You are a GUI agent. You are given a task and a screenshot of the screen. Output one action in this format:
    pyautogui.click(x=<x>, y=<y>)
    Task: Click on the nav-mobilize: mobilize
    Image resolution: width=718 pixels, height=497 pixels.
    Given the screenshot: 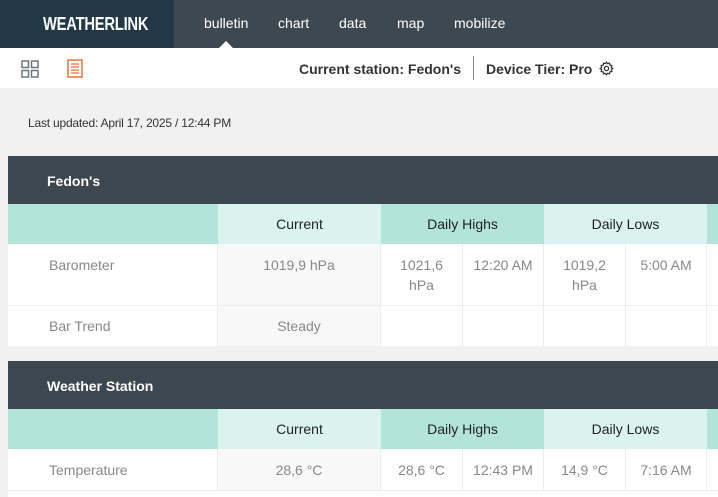 What is the action you would take?
    pyautogui.click(x=479, y=23)
    